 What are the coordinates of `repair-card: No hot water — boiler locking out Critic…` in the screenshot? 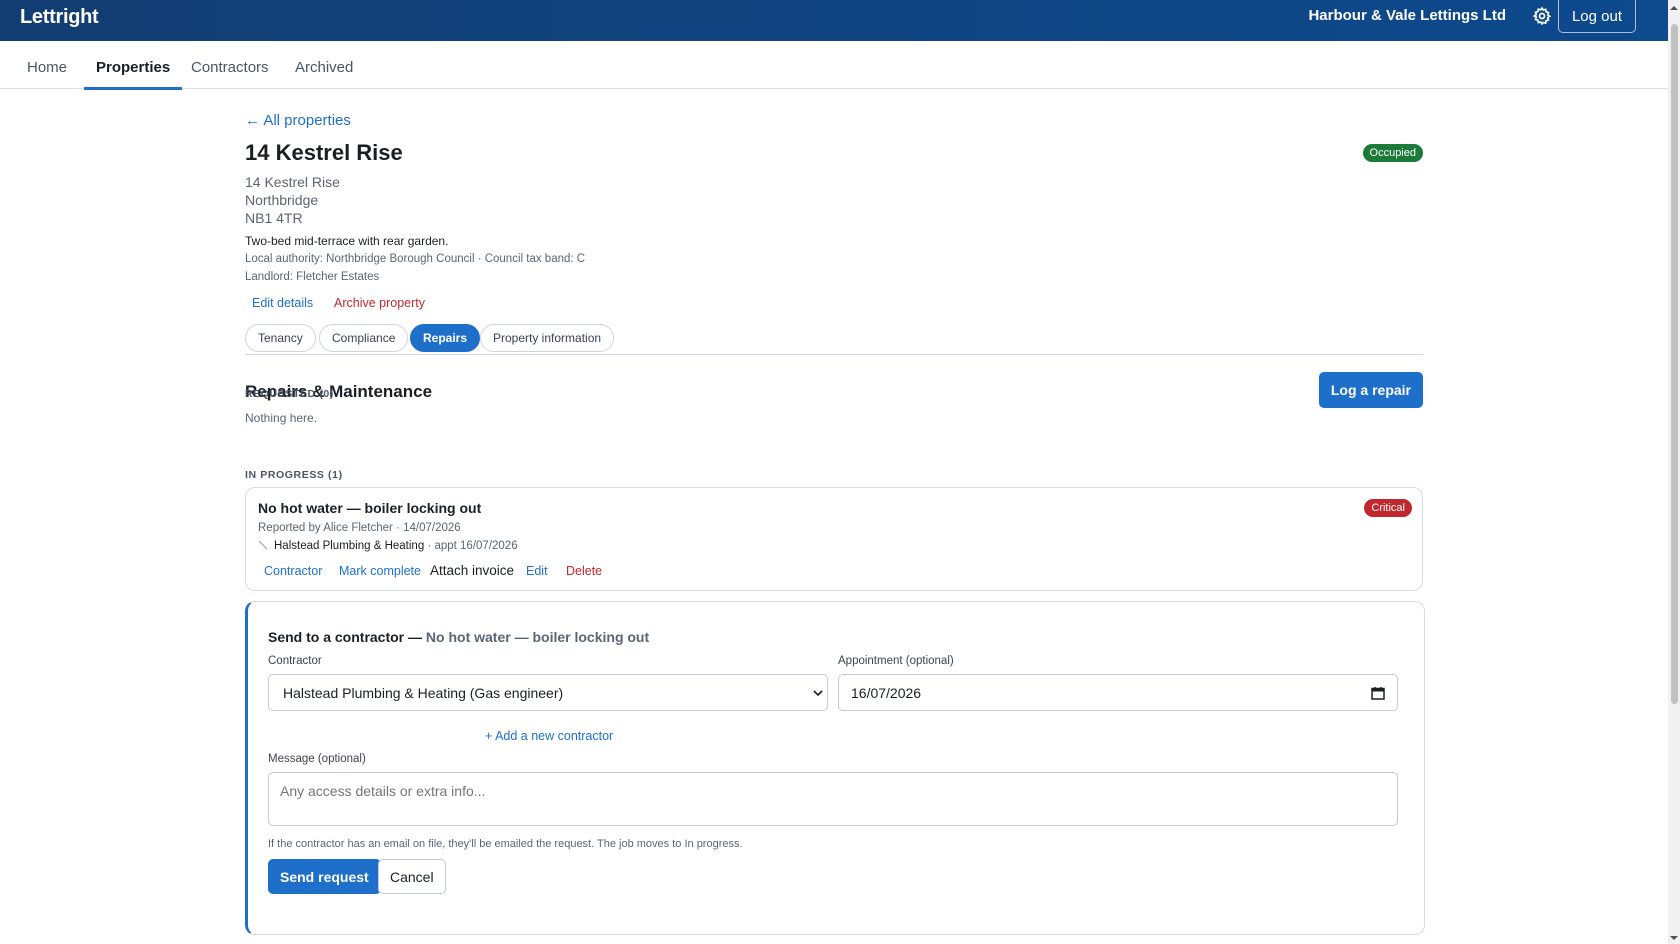 It's located at (834, 539).